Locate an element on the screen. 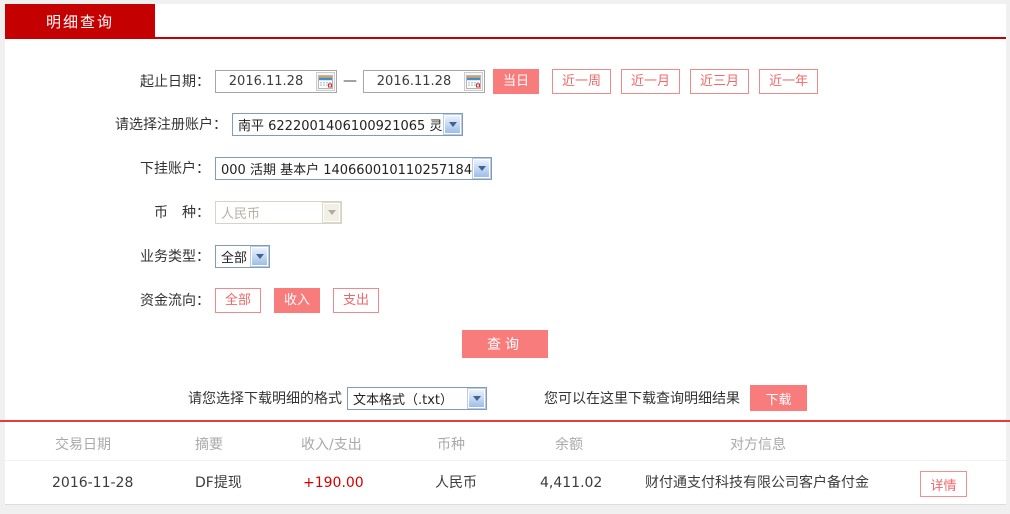  start-date-input: 2016.11.28 is located at coordinates (276, 81).